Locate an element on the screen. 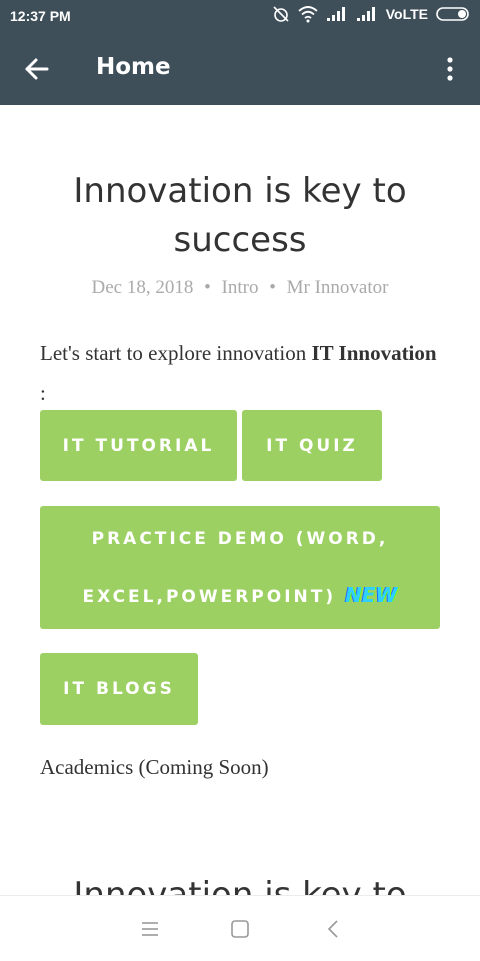 The image size is (480, 961). post-meta: Dec 18, 2018 • Intro • Mr Innovator is located at coordinates (240, 288).